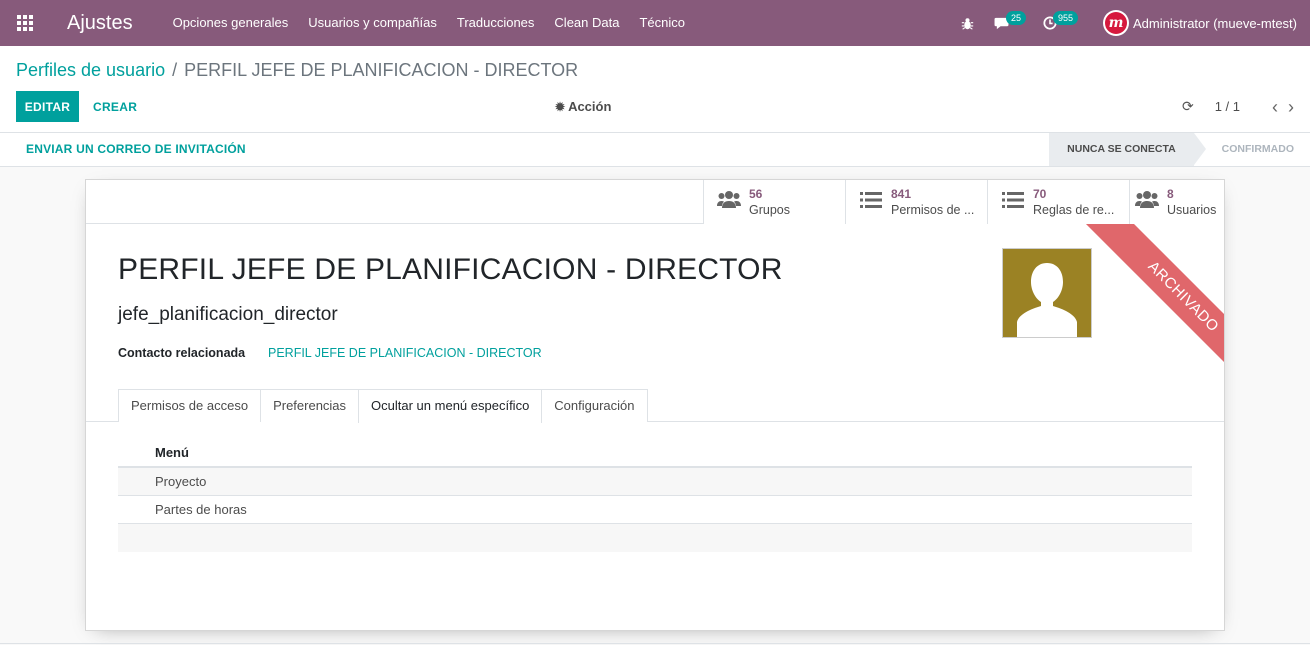  I want to click on refresh-icon: ⟳, so click(1188, 106).